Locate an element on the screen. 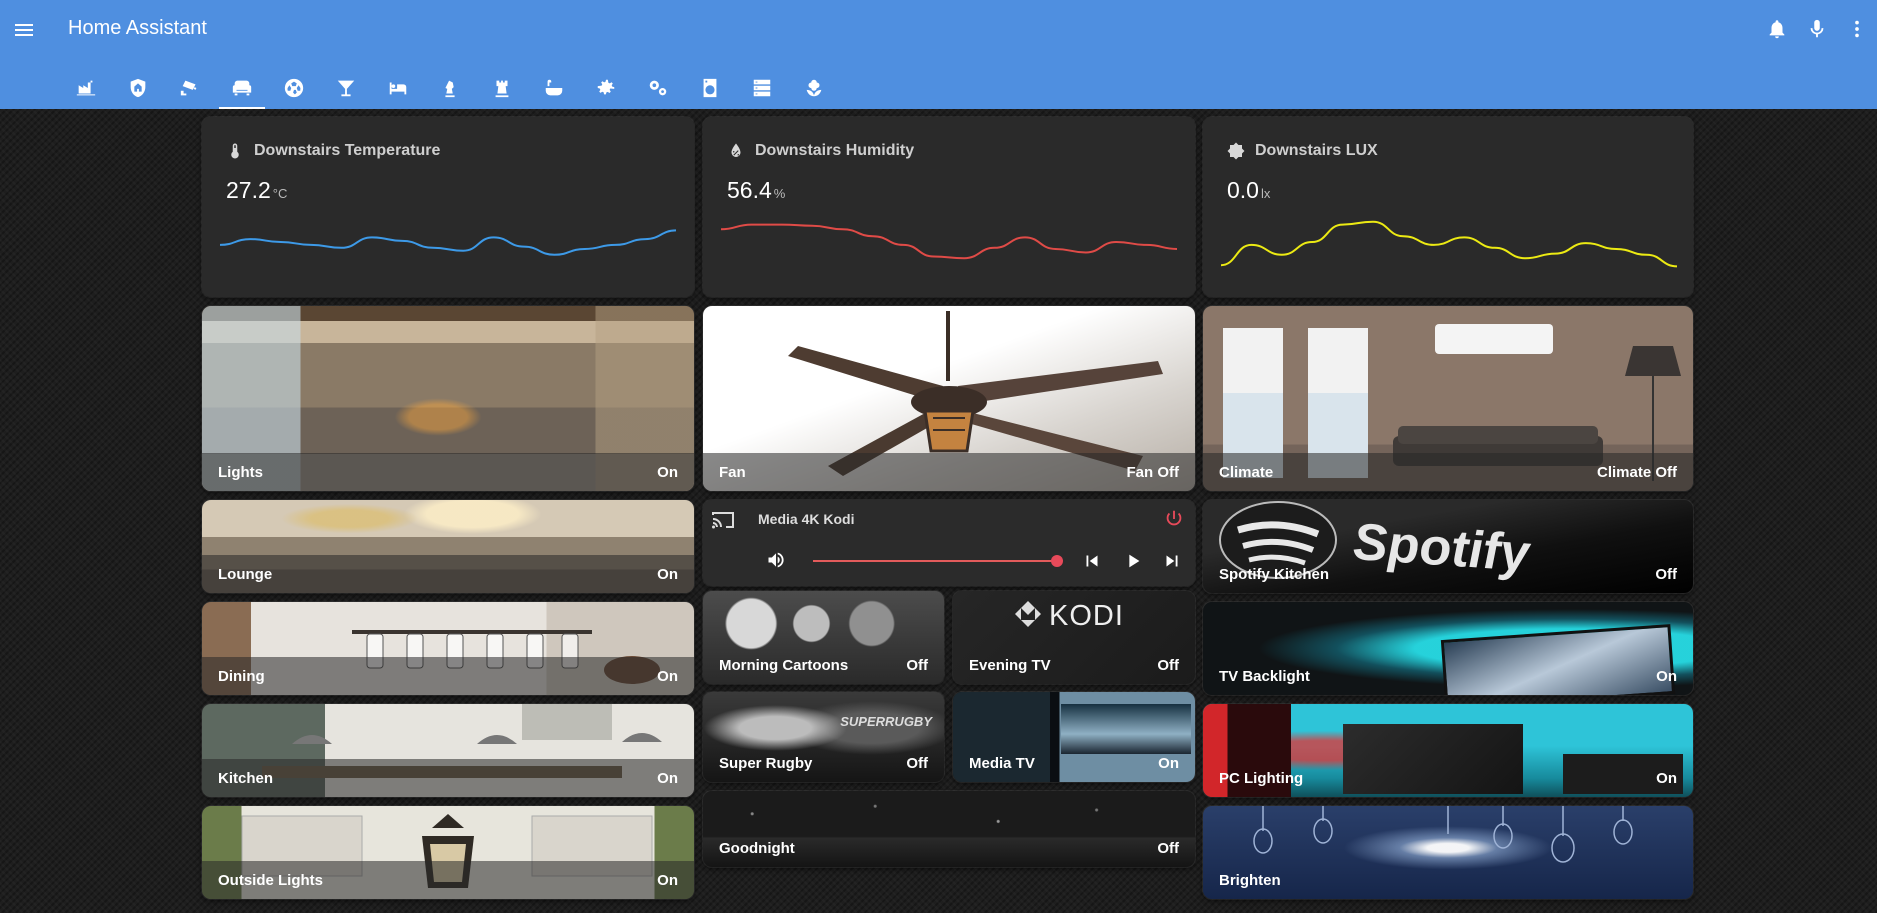 The height and width of the screenshot is (913, 1877). sensor-card-humidity: Downstairs Humidity 56.4% is located at coordinates (949, 207).